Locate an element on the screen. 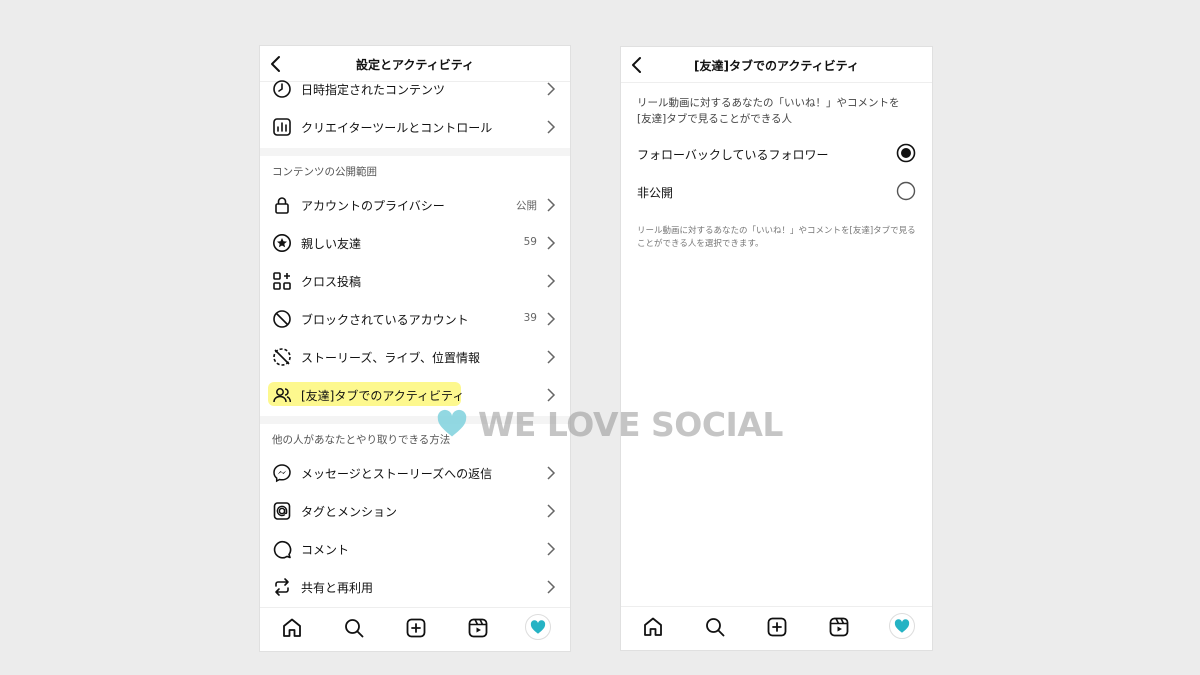 Image resolution: width=1200 pixels, height=675 pixels. option-label: 非公開 is located at coordinates (655, 193).